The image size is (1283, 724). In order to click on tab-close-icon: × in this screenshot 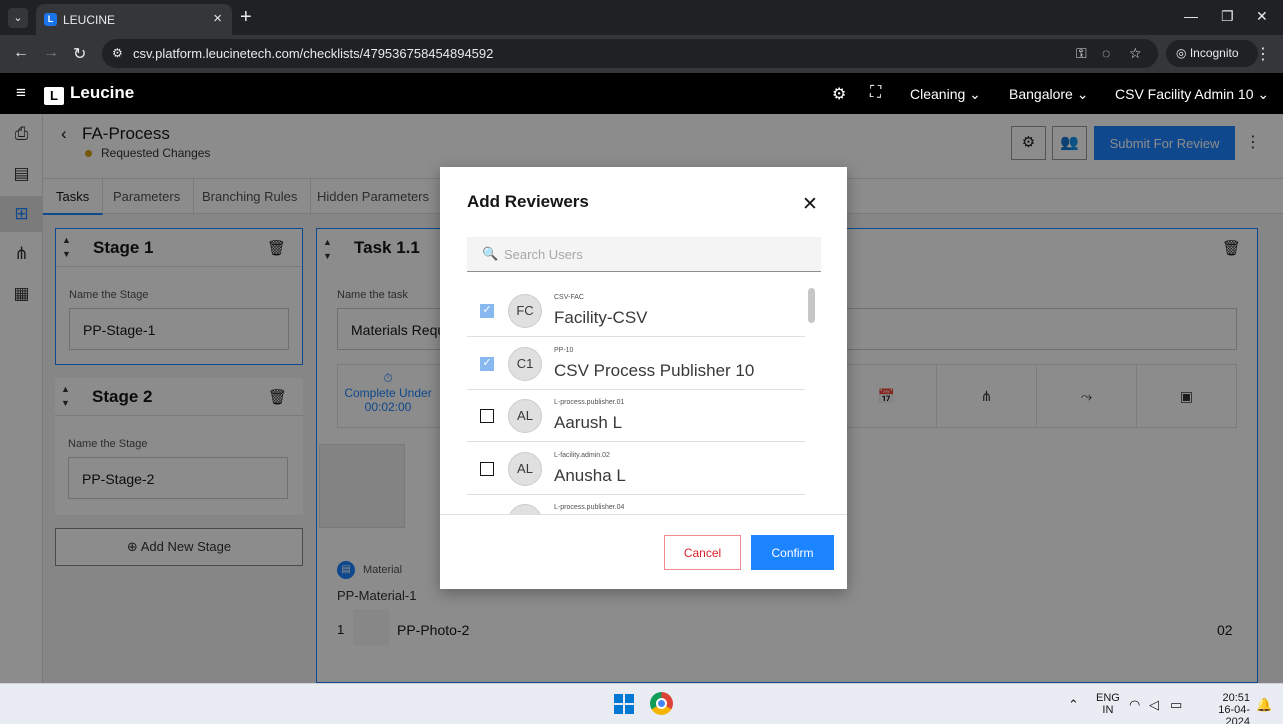, I will do `click(217, 18)`.